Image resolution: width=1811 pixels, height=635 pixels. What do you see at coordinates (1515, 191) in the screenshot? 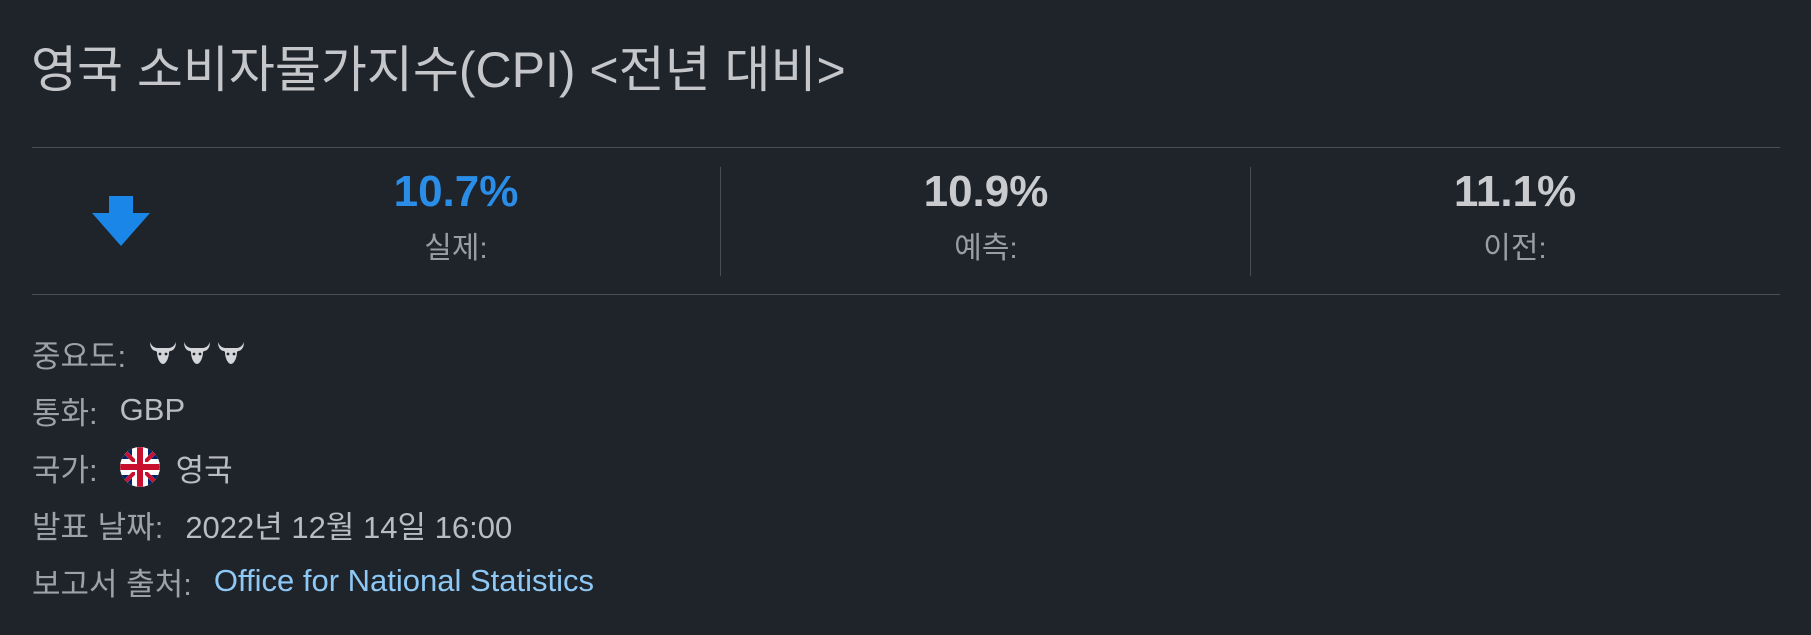
I see `previous-value: 11.1%` at bounding box center [1515, 191].